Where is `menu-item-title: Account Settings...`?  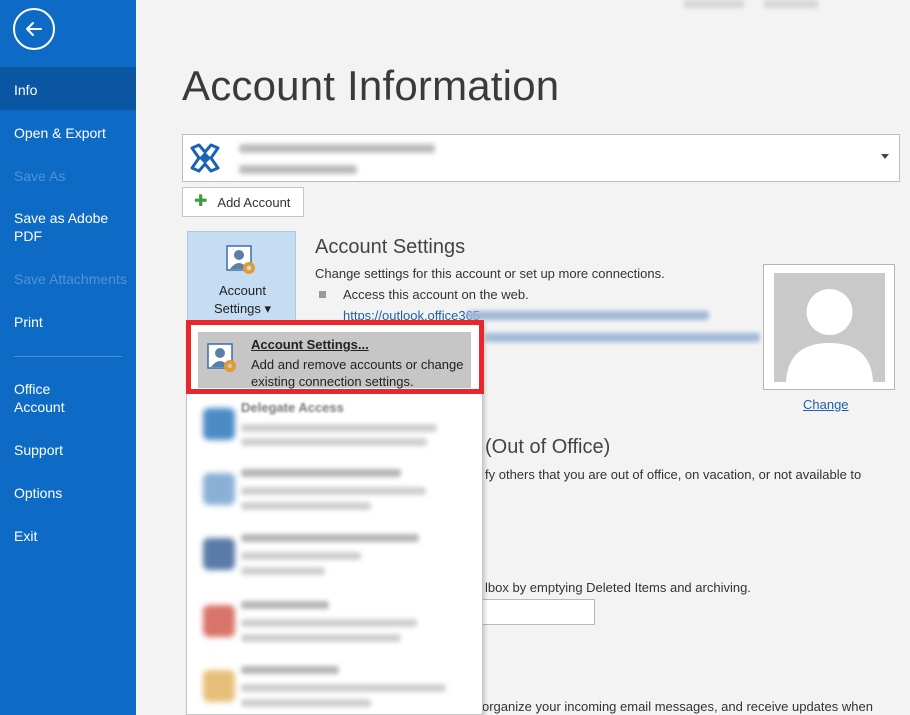
menu-item-title: Account Settings... is located at coordinates (310, 344).